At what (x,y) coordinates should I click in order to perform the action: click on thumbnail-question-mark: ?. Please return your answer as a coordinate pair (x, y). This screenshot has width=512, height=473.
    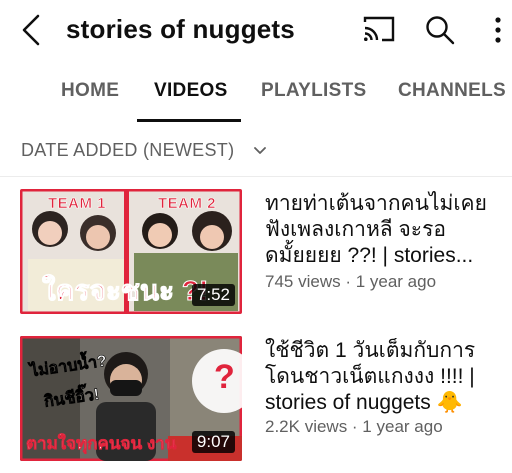
    Looking at the image, I should click on (224, 377).